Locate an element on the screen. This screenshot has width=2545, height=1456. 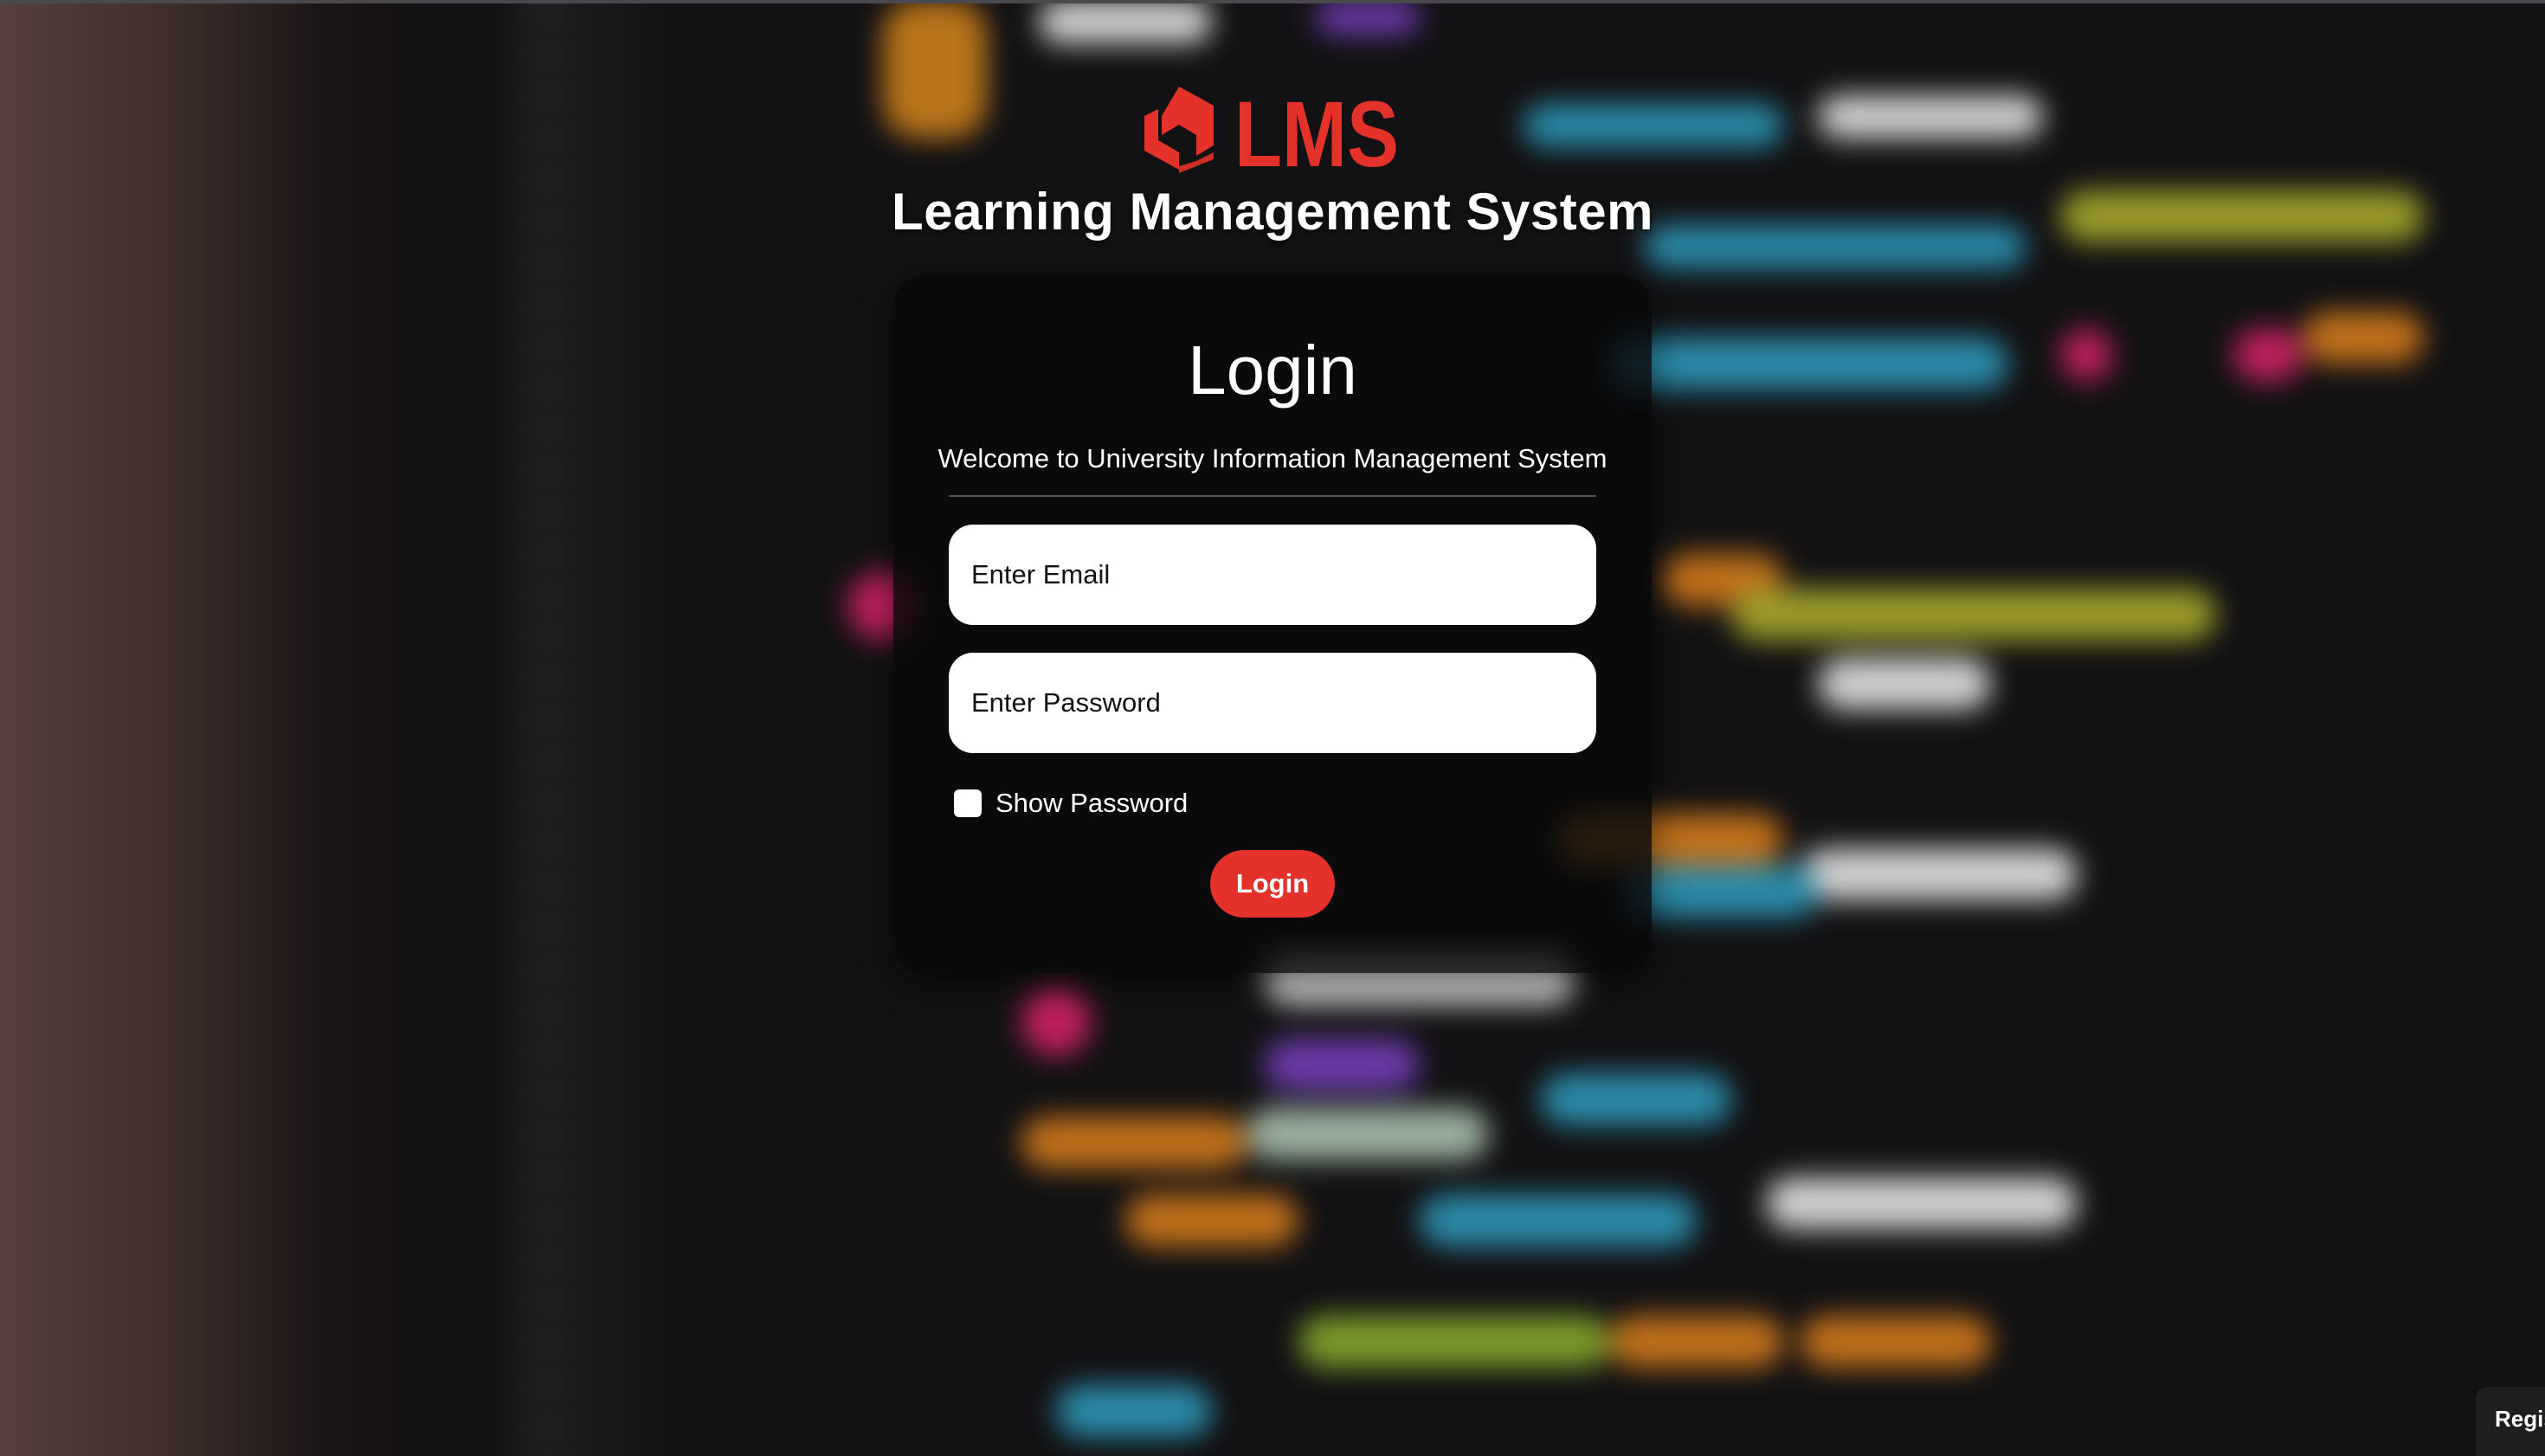
show-password-toggle: Show Password is located at coordinates (1071, 803).